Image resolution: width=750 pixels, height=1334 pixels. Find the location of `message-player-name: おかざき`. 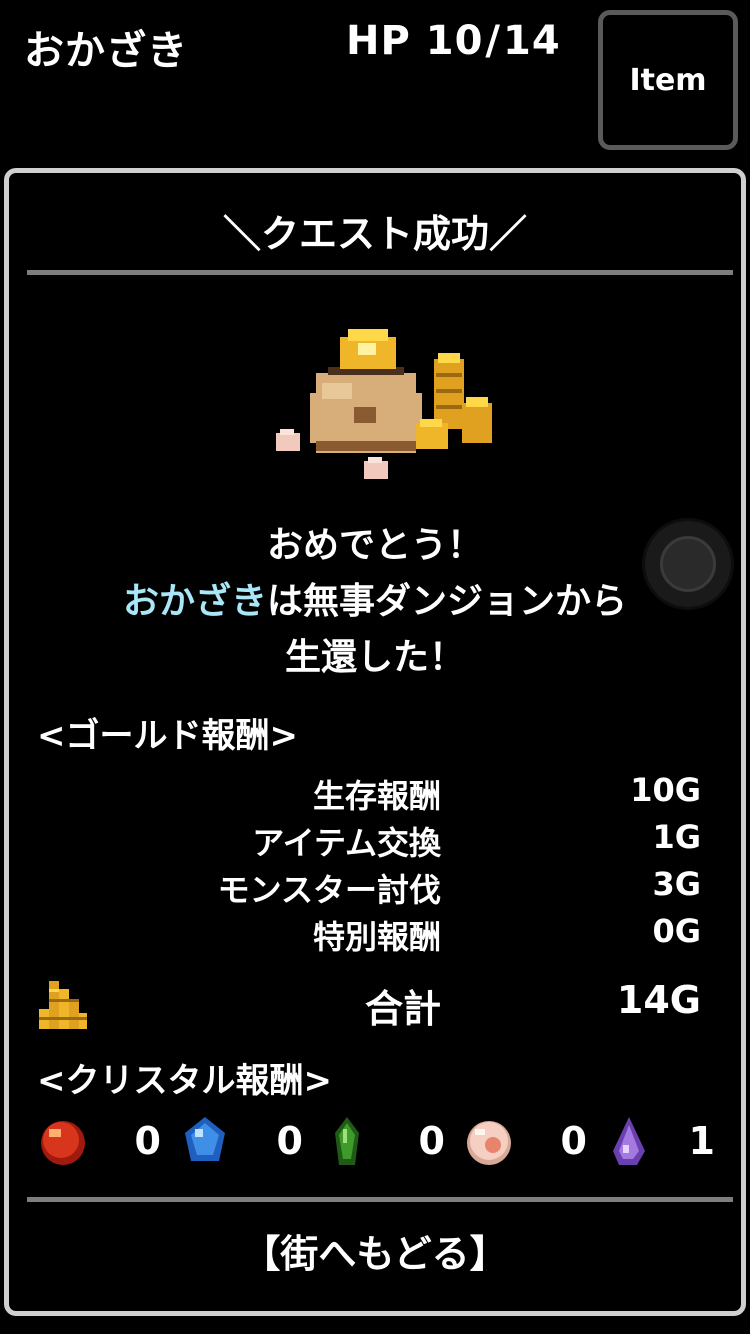

message-player-name: おかざき is located at coordinates (194, 601).